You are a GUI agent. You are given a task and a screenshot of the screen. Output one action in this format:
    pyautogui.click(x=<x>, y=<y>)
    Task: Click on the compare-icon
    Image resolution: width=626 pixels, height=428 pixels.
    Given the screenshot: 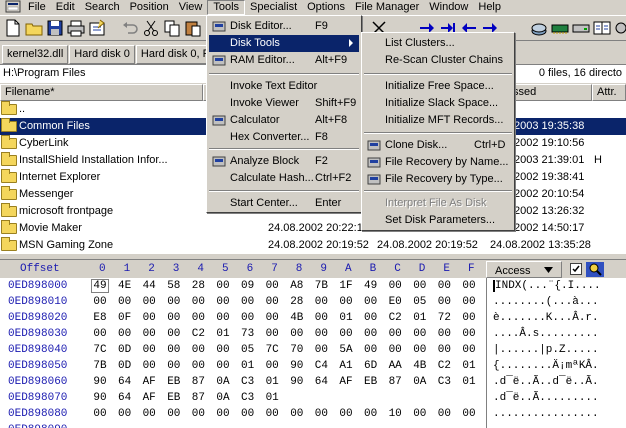 What is the action you would take?
    pyautogui.click(x=602, y=28)
    